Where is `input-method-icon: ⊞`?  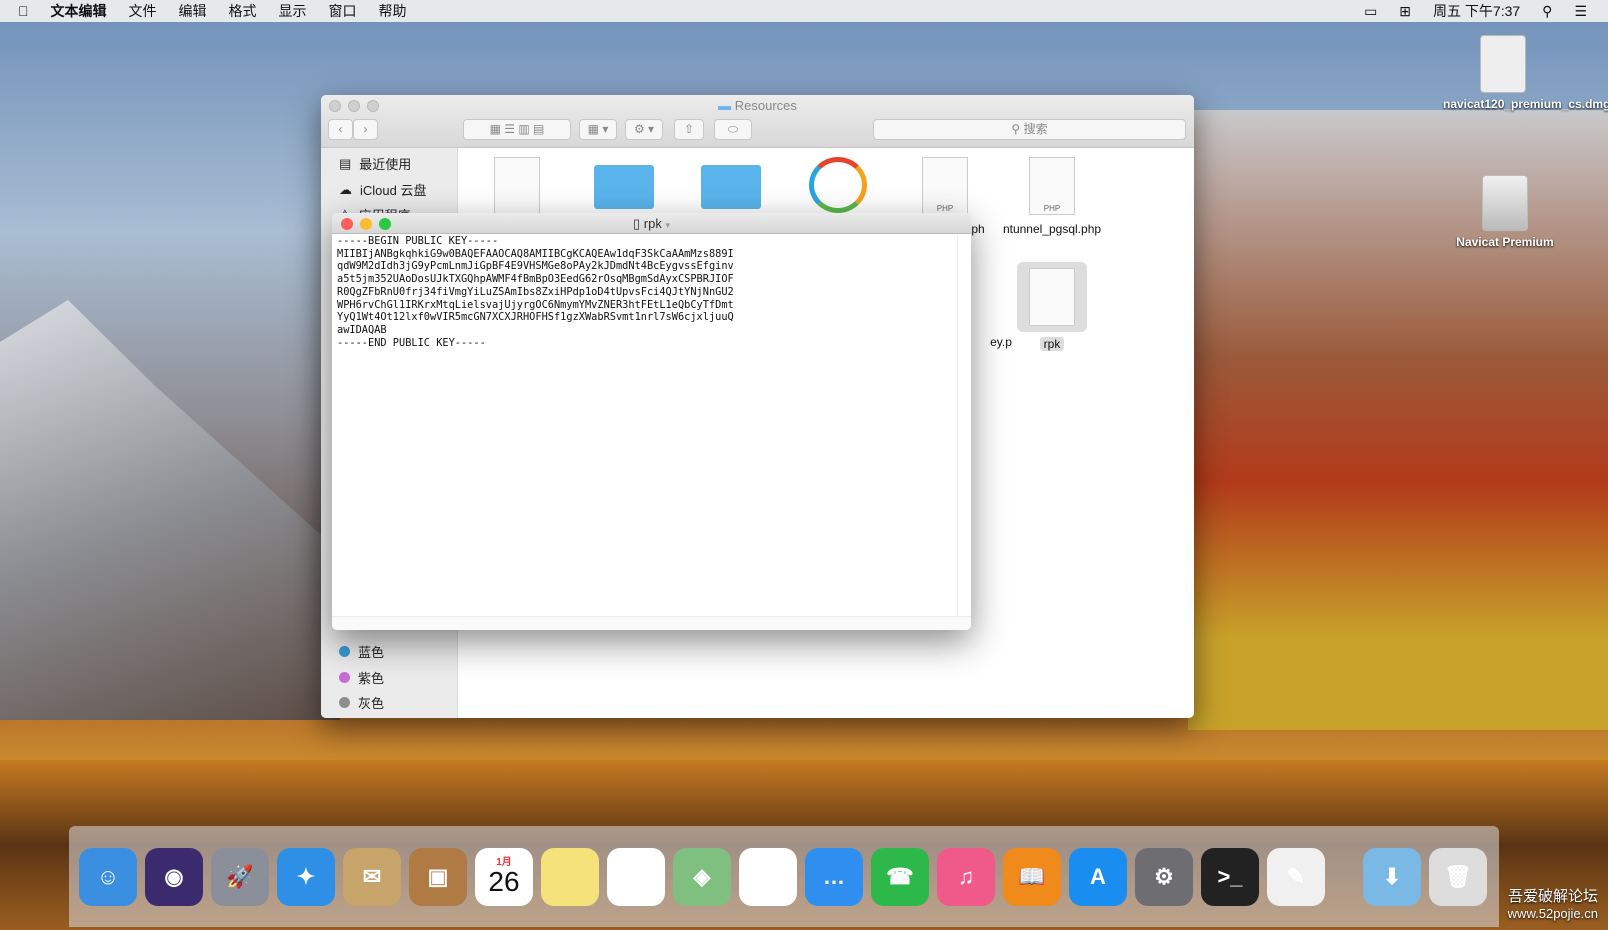
input-method-icon: ⊞ is located at coordinates (1405, 11).